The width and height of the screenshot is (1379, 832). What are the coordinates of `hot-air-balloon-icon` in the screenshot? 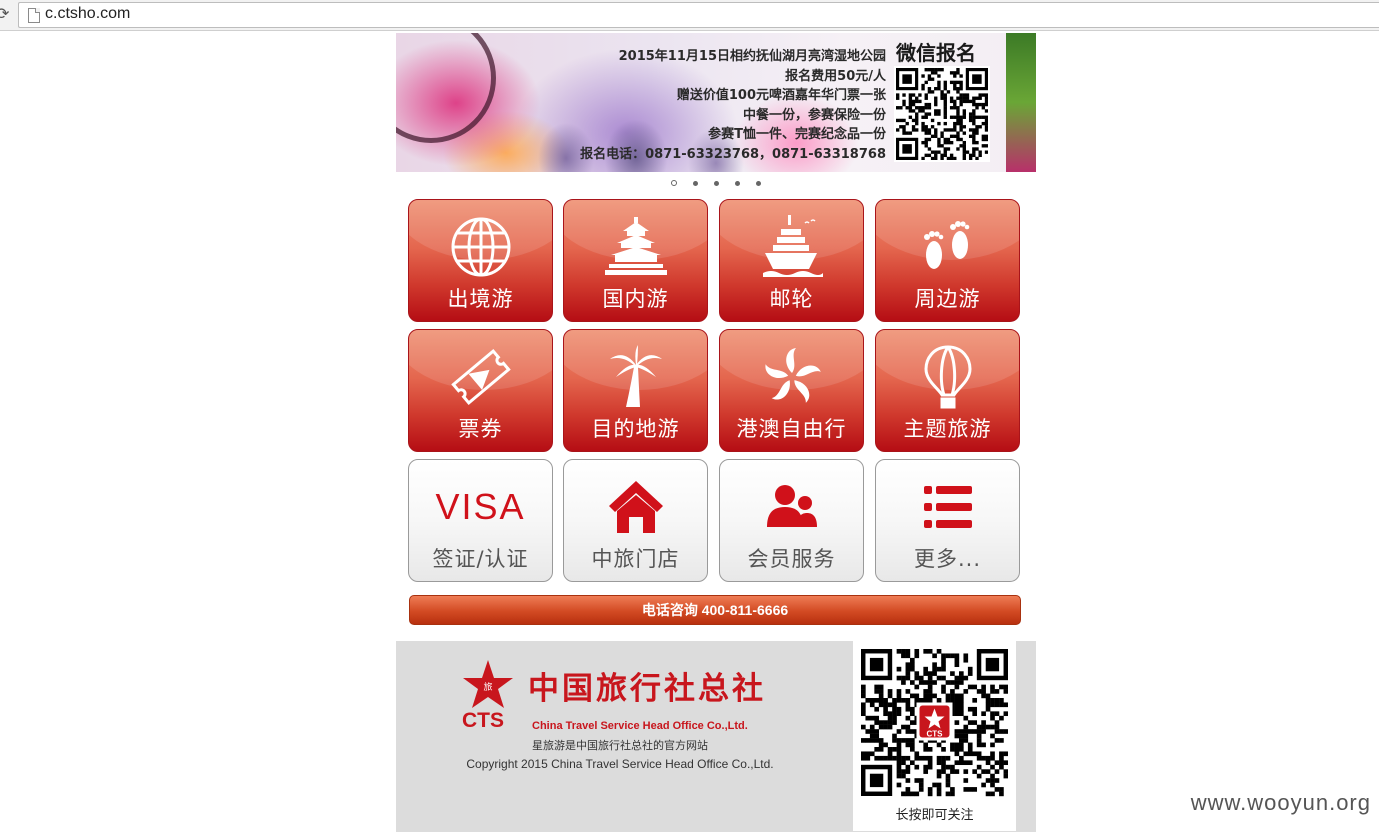 It's located at (947, 377).